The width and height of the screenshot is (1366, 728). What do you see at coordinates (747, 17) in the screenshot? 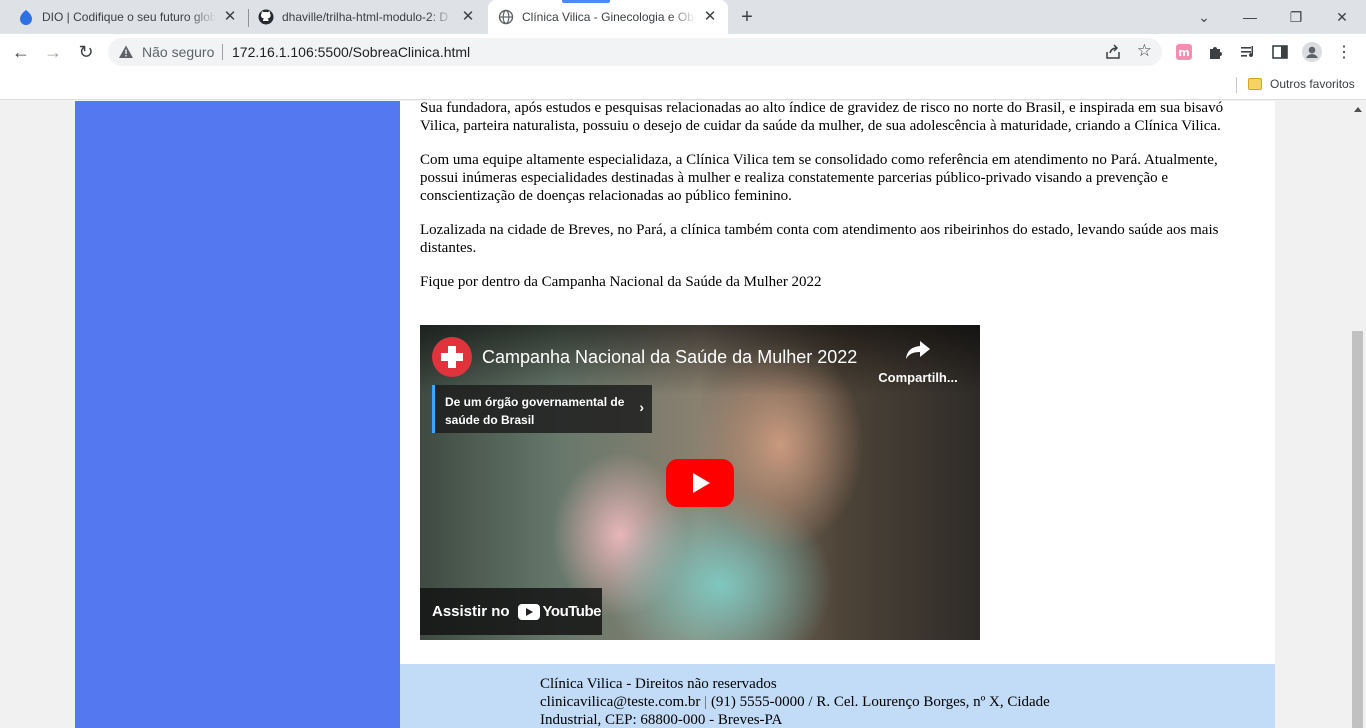
I see `new-tab-button: +` at bounding box center [747, 17].